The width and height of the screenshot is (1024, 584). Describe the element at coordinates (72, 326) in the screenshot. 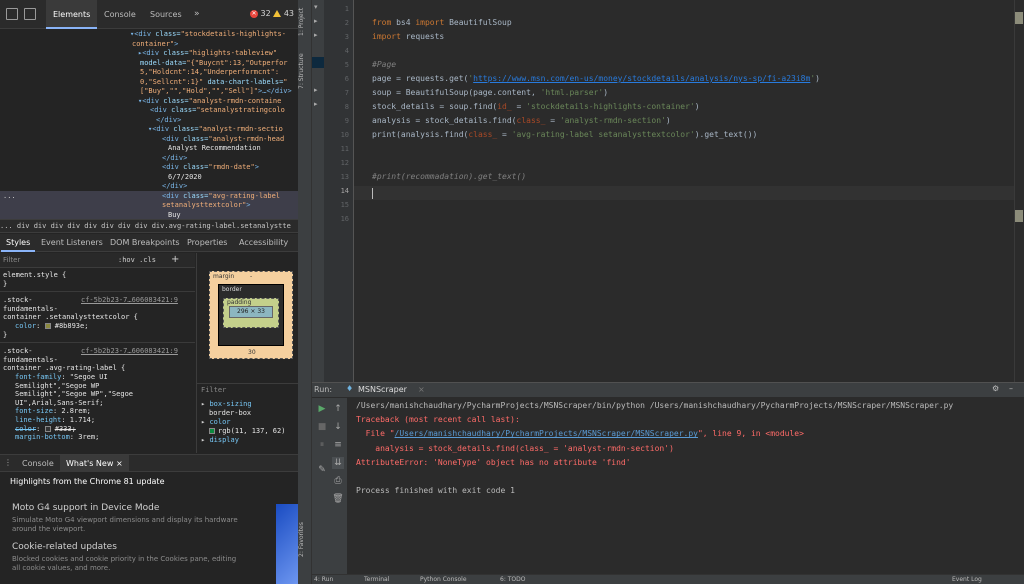

I see `css-value: #8b893e;` at that location.